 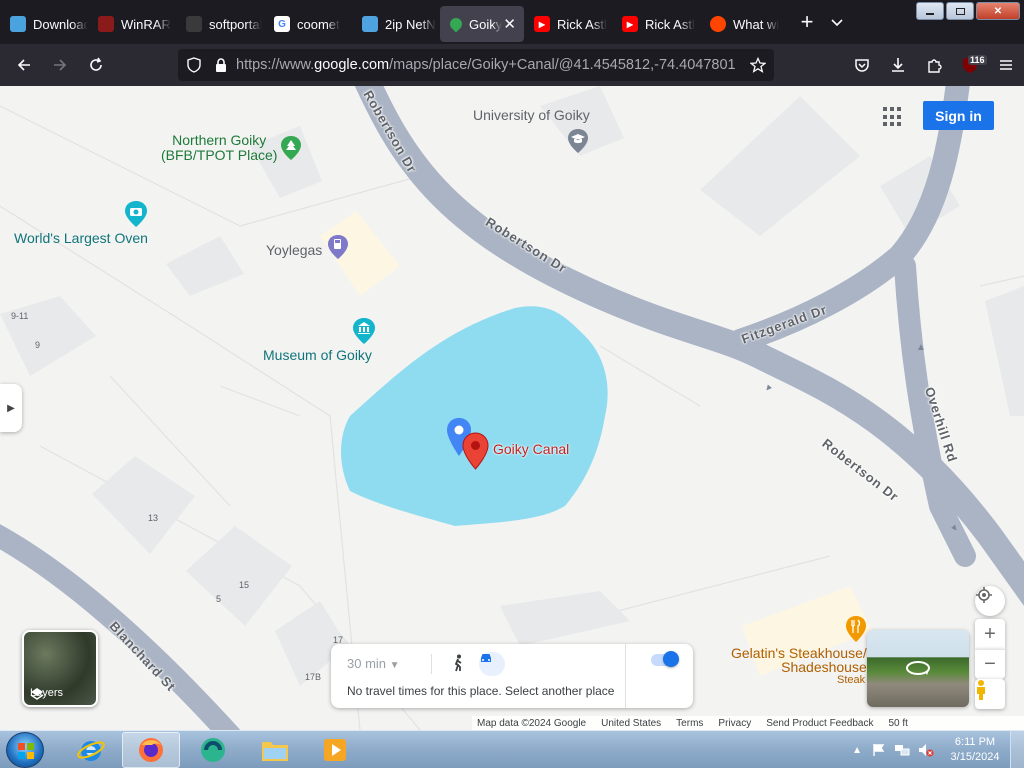 What do you see at coordinates (410, 24) in the screenshot?
I see `tab-title: 2ip NetN` at bounding box center [410, 24].